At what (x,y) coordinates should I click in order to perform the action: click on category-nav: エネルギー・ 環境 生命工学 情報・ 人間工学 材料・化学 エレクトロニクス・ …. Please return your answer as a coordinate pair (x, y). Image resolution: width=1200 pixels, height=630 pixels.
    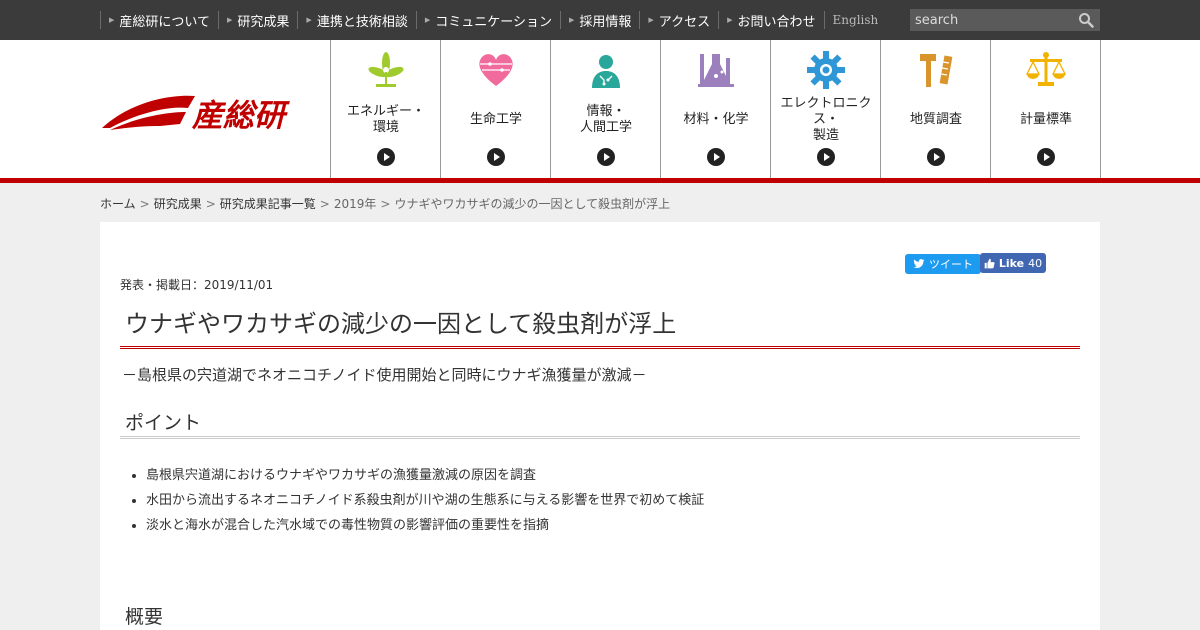
    Looking at the image, I should click on (715, 109).